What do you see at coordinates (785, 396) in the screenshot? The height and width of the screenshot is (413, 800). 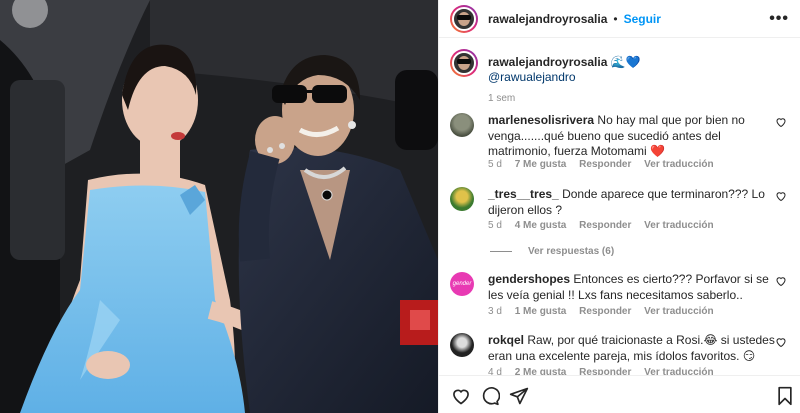 I see `bookmark-icon` at bounding box center [785, 396].